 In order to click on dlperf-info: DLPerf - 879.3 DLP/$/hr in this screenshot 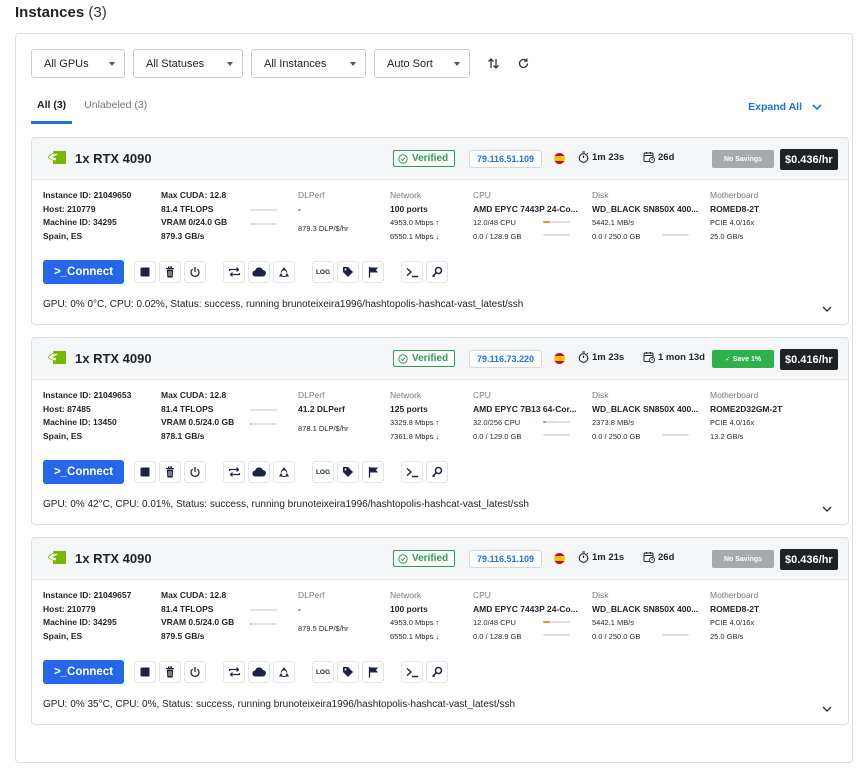, I will do `click(343, 212)`.